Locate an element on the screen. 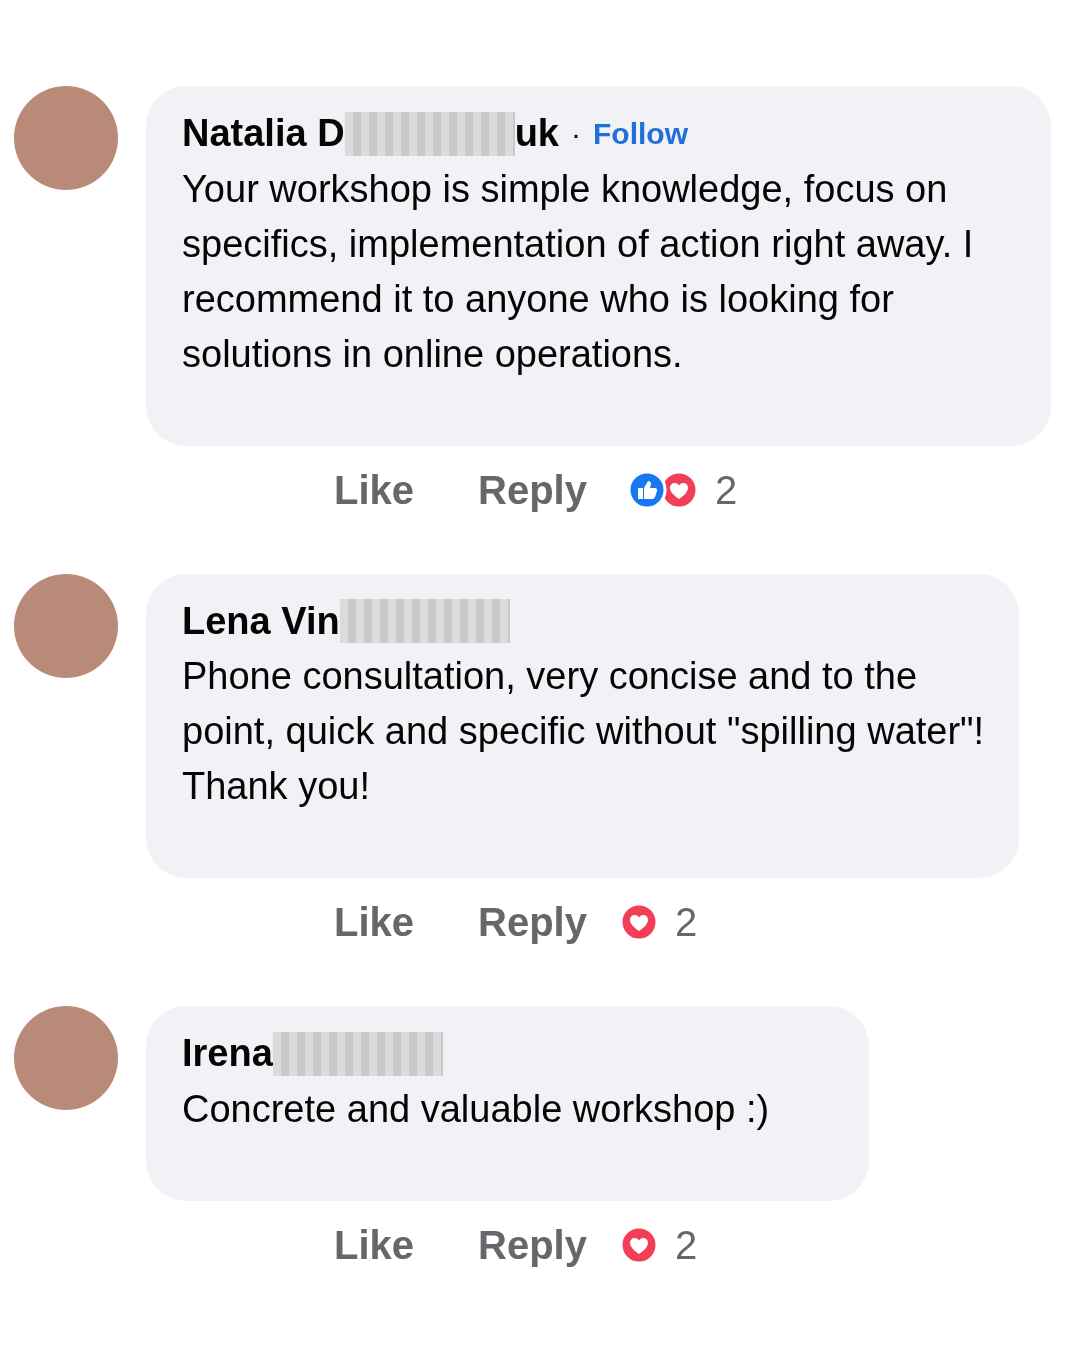 The height and width of the screenshot is (1350, 1080). commenter-name: Natalia D is located at coordinates (263, 134).